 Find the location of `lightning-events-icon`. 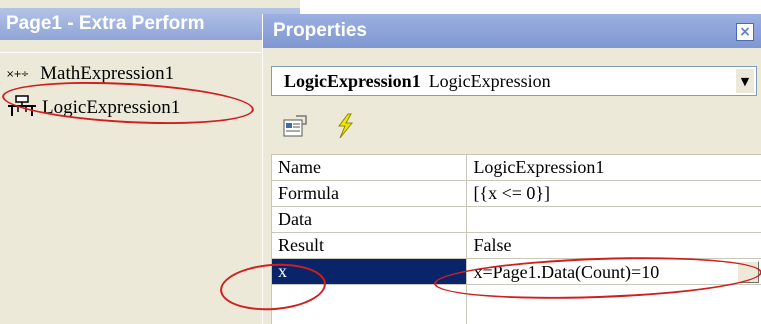

lightning-events-icon is located at coordinates (345, 126).